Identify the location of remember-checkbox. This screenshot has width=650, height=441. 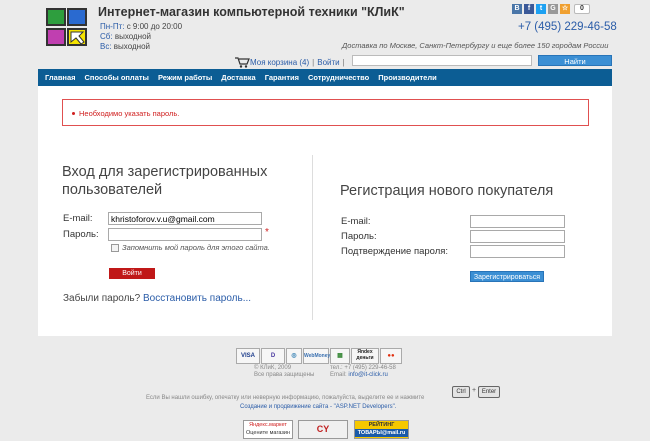
(115, 248).